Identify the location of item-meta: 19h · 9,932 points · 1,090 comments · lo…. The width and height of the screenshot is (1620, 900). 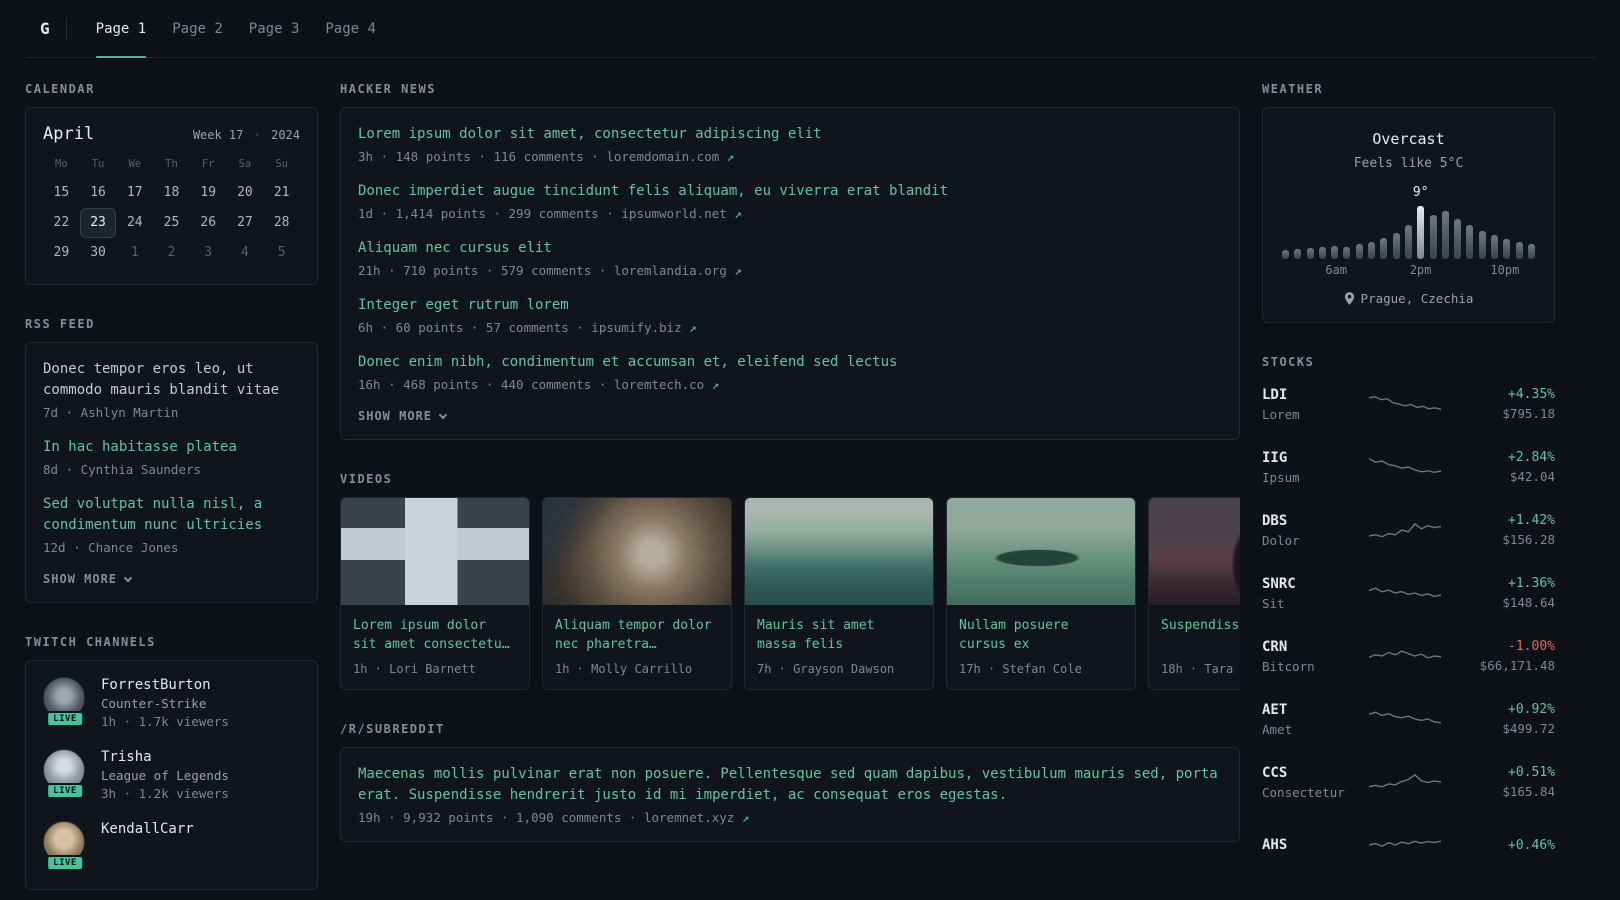
(790, 817).